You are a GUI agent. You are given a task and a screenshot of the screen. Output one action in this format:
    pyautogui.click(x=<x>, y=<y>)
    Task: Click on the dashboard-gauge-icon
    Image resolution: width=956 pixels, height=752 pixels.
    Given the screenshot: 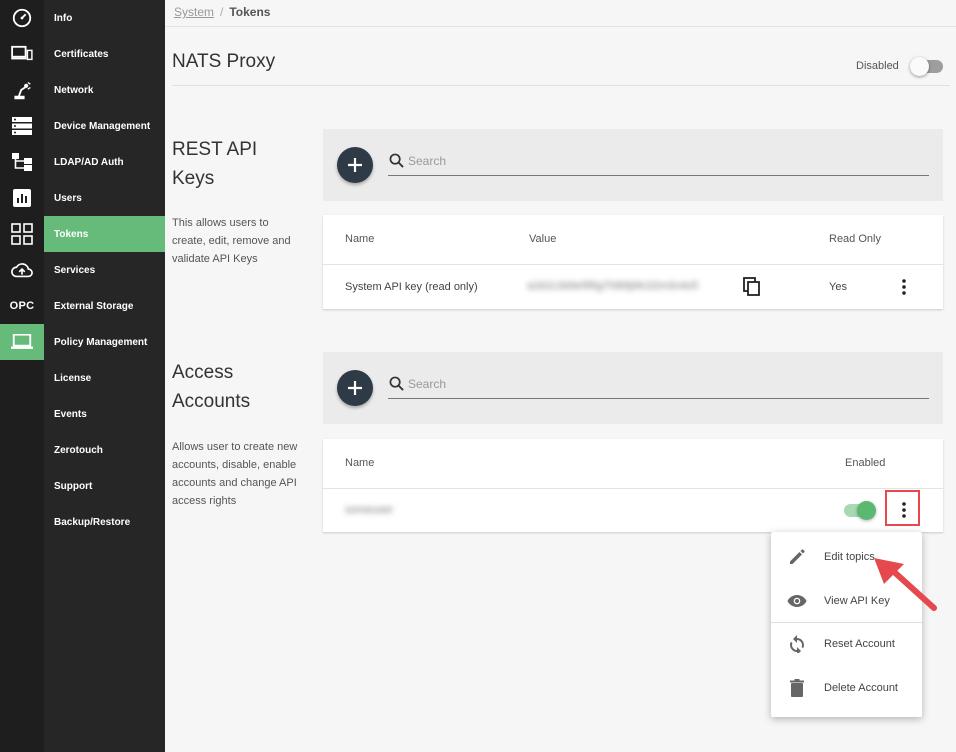 What is the action you would take?
    pyautogui.click(x=22, y=18)
    